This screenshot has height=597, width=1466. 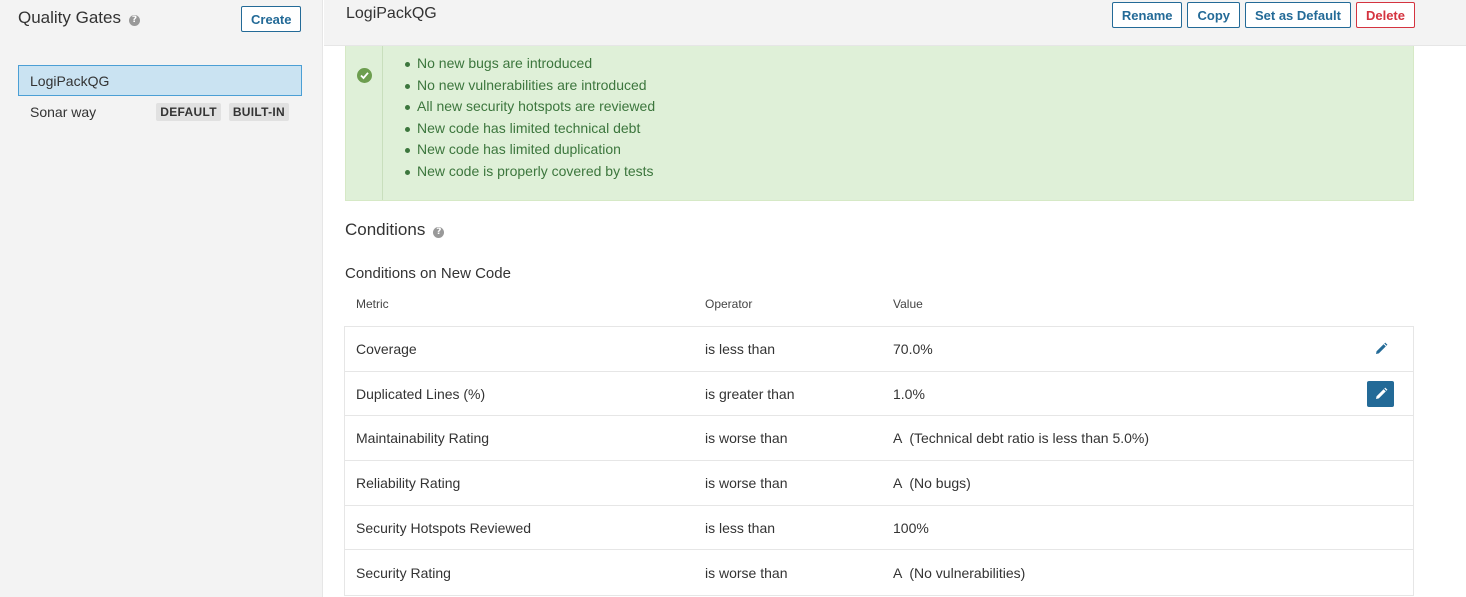 I want to click on column-header-operator: Operator, so click(x=729, y=304).